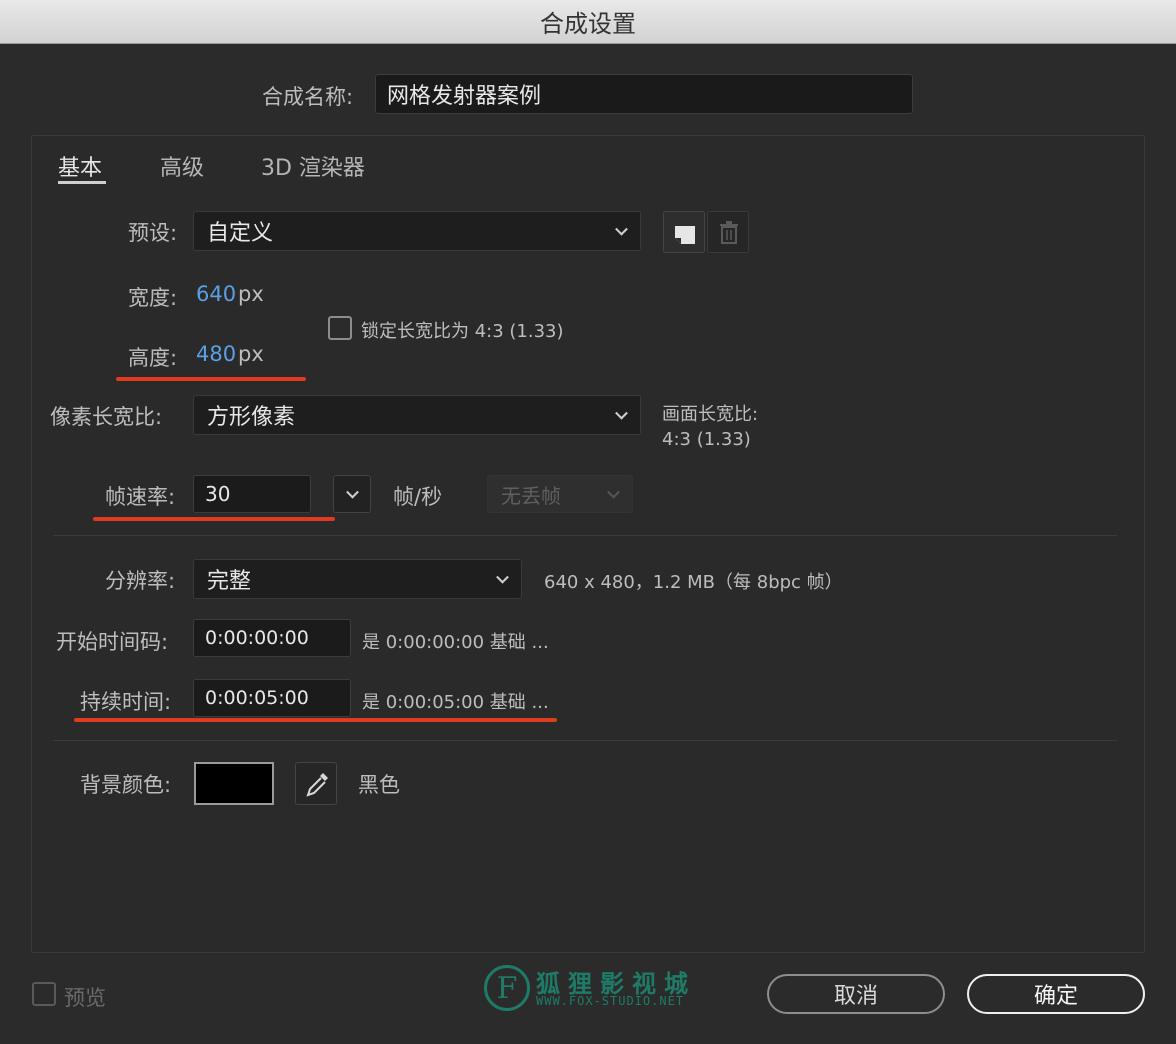 This screenshot has width=1176, height=1044. What do you see at coordinates (44, 994) in the screenshot?
I see `preview-checkbox` at bounding box center [44, 994].